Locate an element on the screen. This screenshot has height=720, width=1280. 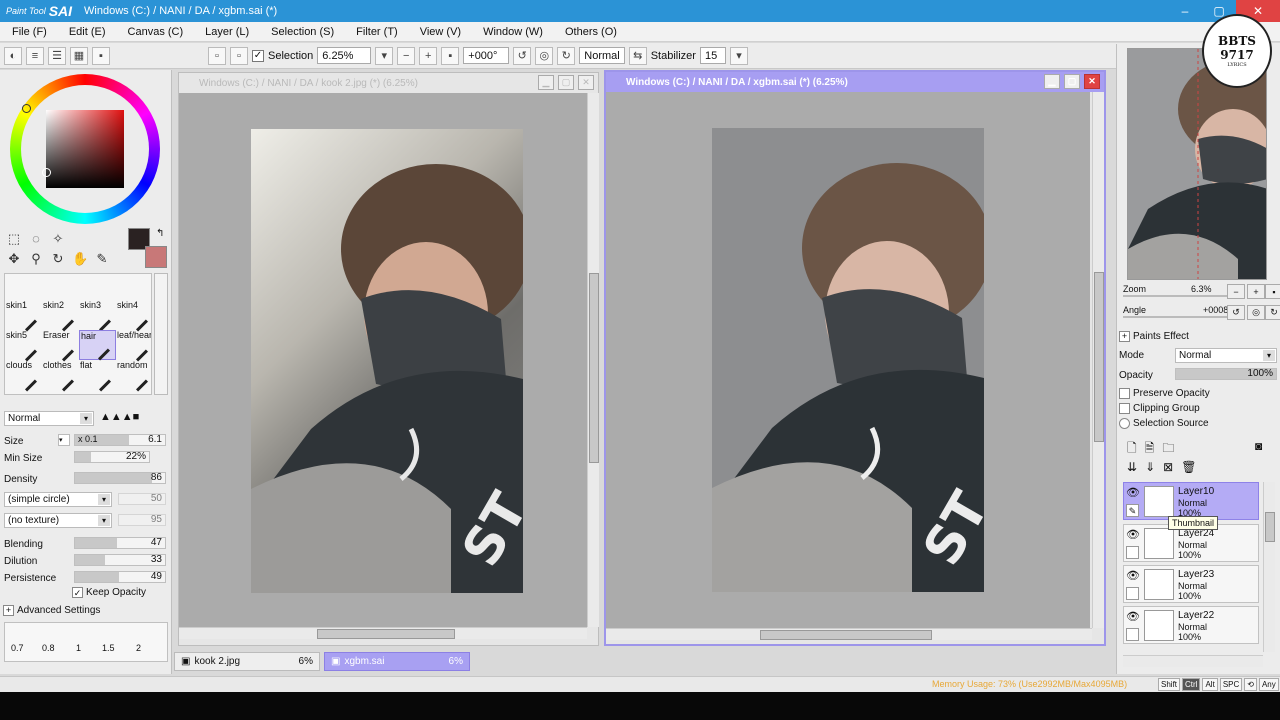
nav-rotate-right-icon: ↻ is located at coordinates (1272, 312).